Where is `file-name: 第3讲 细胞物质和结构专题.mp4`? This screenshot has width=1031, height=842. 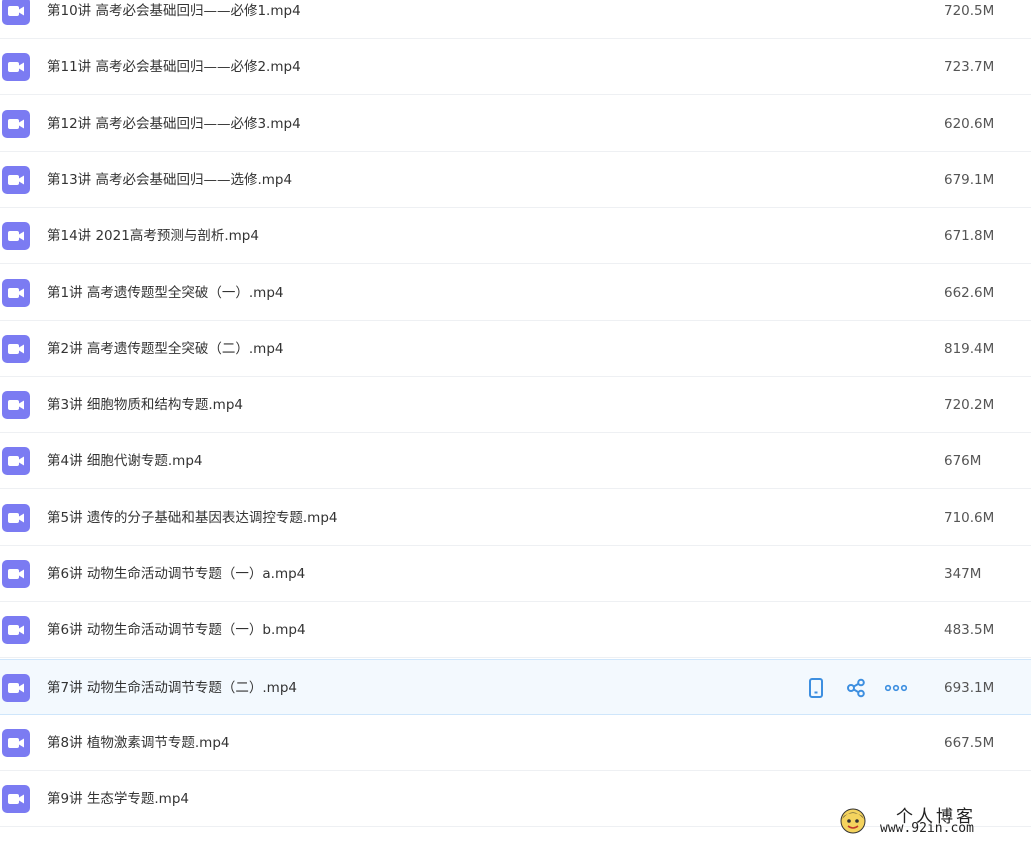 file-name: 第3讲 细胞物质和结构专题.mp4 is located at coordinates (145, 405).